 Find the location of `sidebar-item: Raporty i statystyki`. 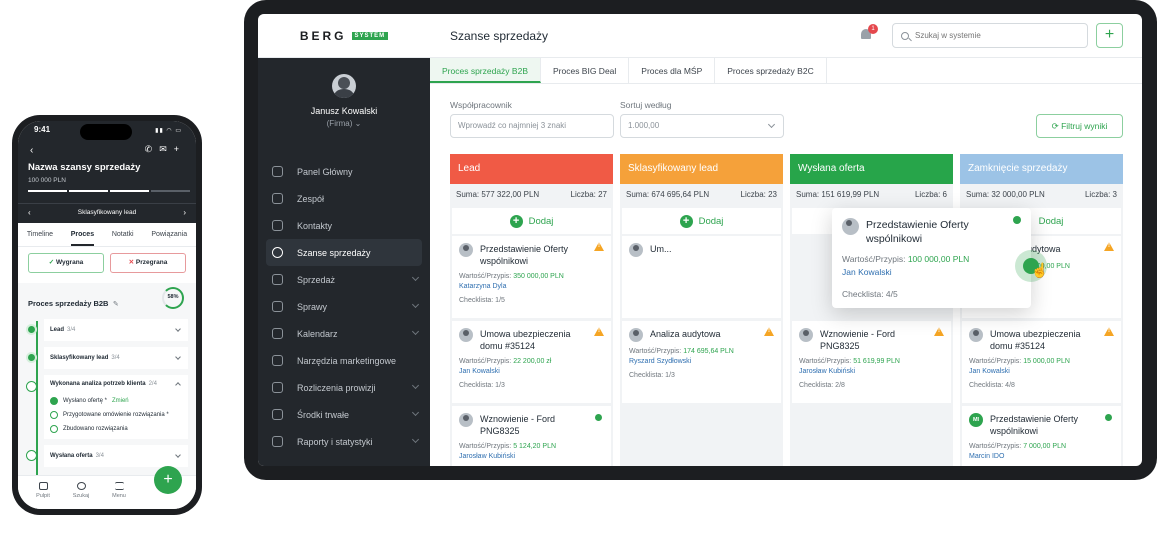

sidebar-item: Raporty i statystyki is located at coordinates (344, 441).